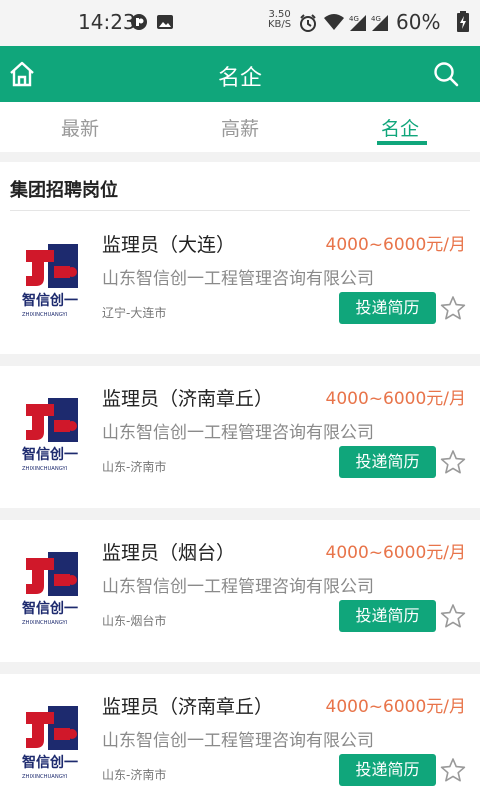  I want to click on divider, so click(240, 210).